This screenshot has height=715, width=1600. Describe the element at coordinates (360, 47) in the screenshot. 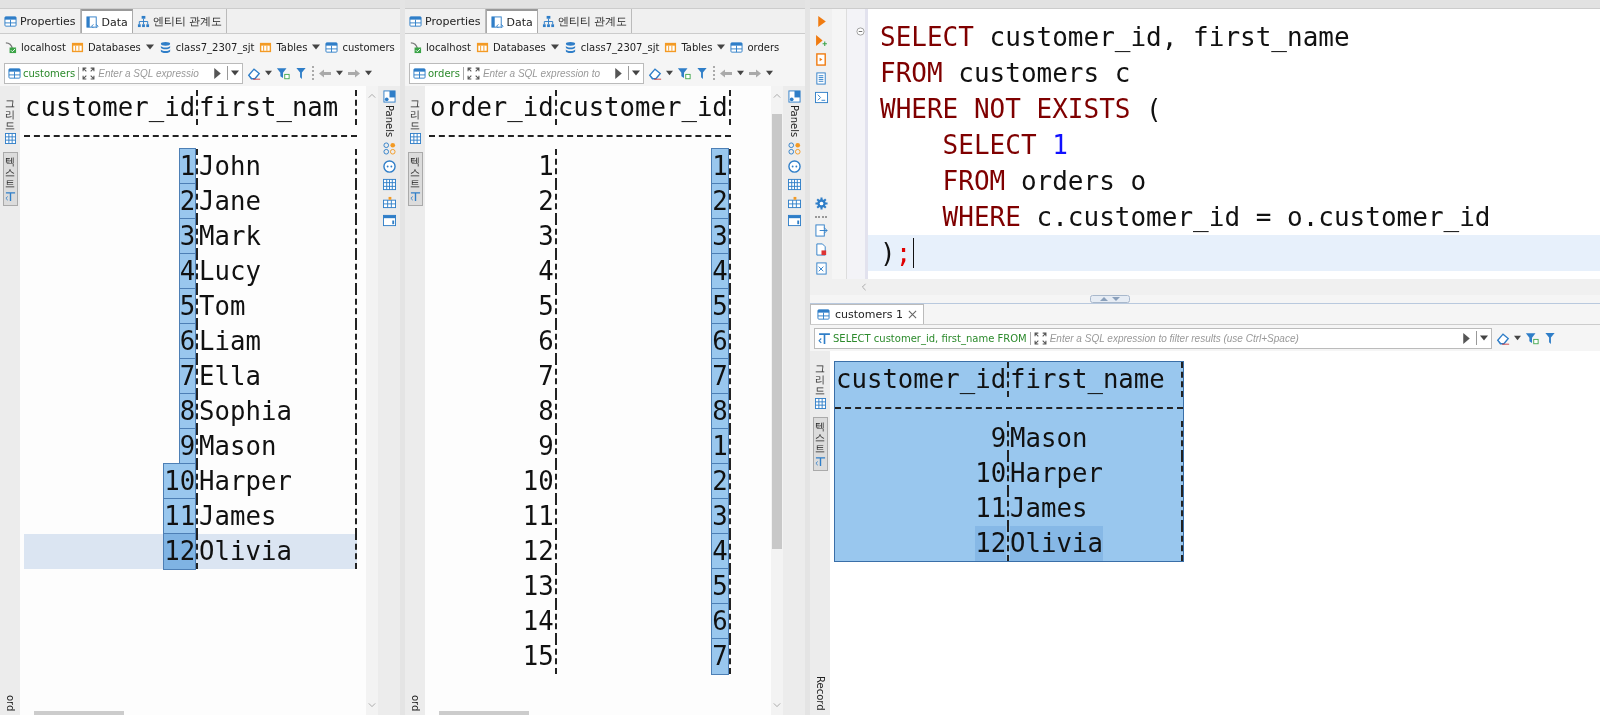

I see `breadcrumb-item: customers` at that location.